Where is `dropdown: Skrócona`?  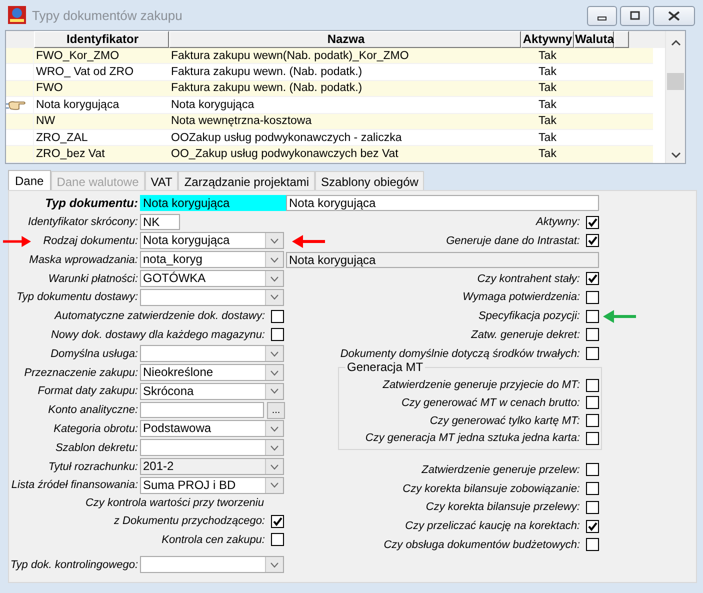 dropdown: Skrócona is located at coordinates (212, 391).